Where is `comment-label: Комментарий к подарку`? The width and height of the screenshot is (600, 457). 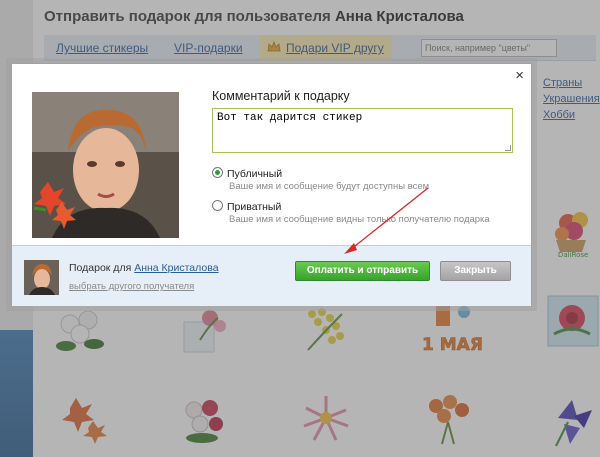
comment-label: Комментарий к подарку is located at coordinates (281, 96).